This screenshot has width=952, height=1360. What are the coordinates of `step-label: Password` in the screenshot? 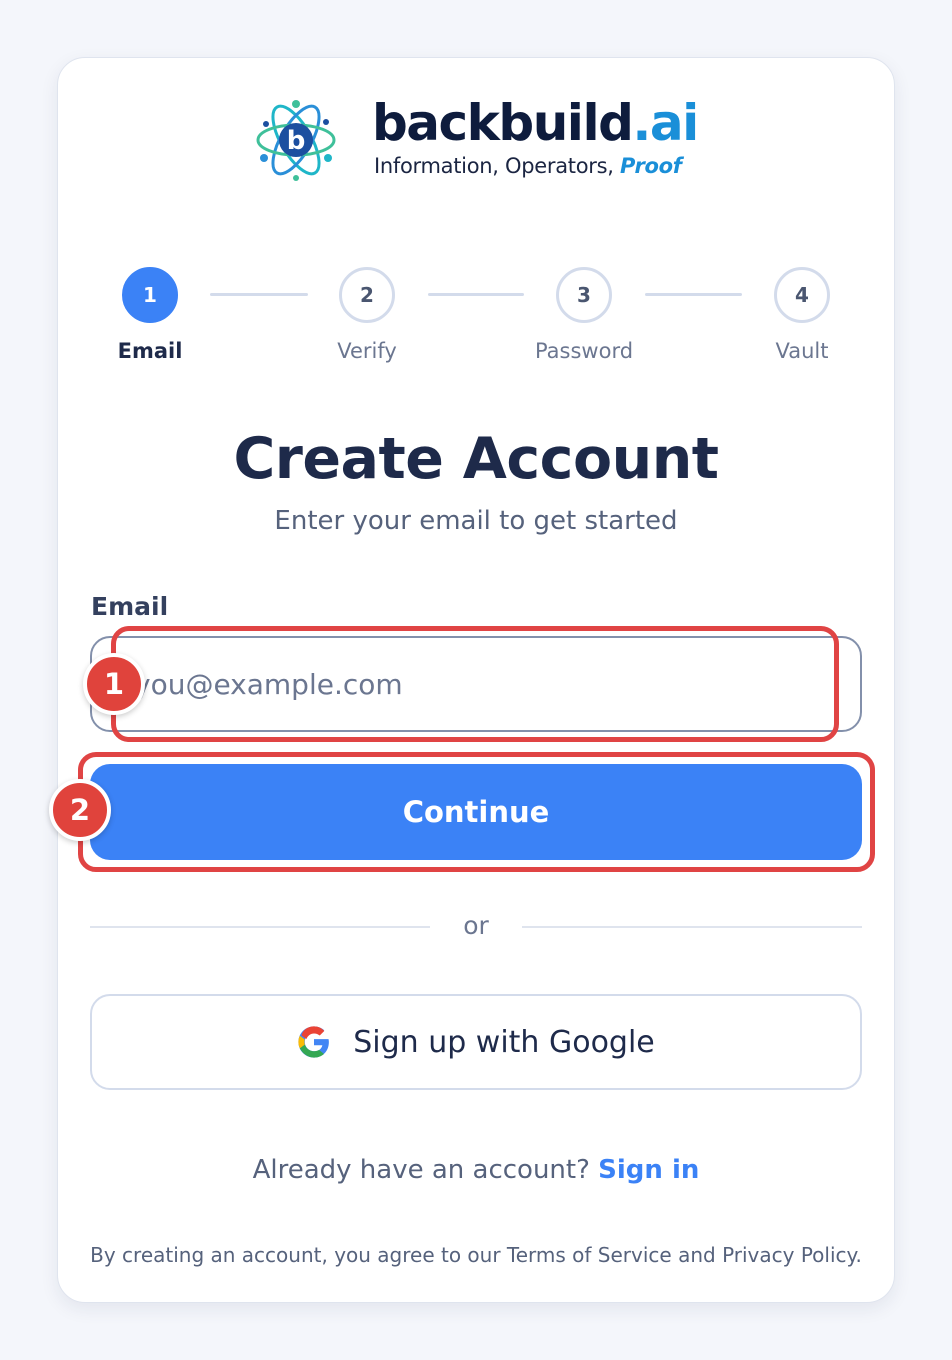 It's located at (584, 351).